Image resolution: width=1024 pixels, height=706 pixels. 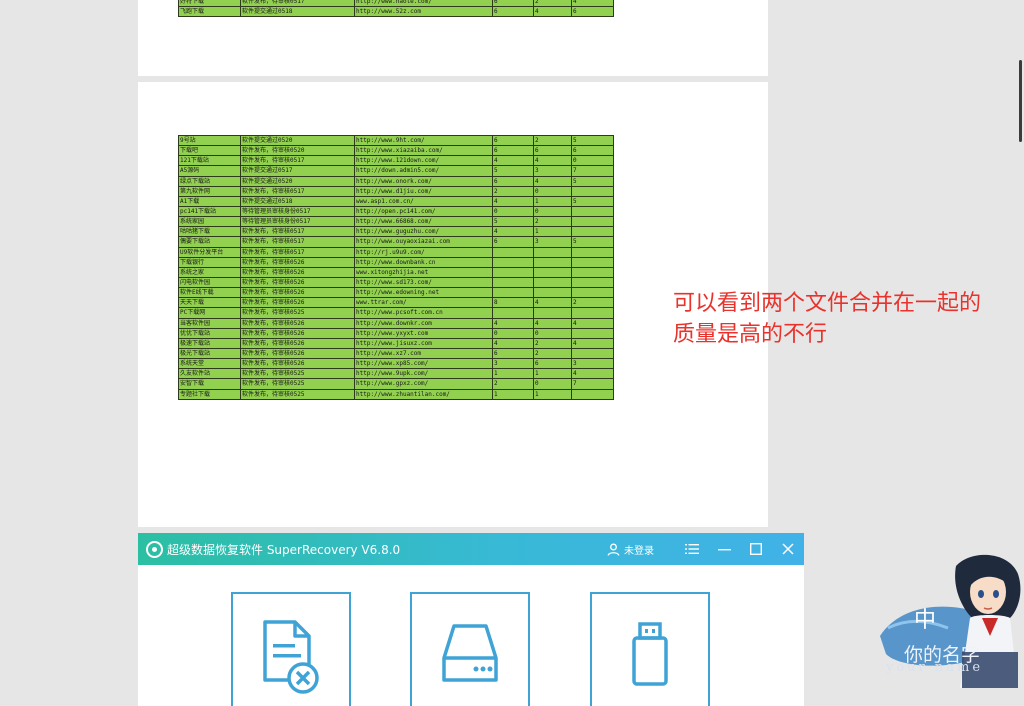 I want to click on table-row: 优优下载站 软件发布，待审核0526 http://www.yxyxt.com 0 0, so click(x=396, y=333).